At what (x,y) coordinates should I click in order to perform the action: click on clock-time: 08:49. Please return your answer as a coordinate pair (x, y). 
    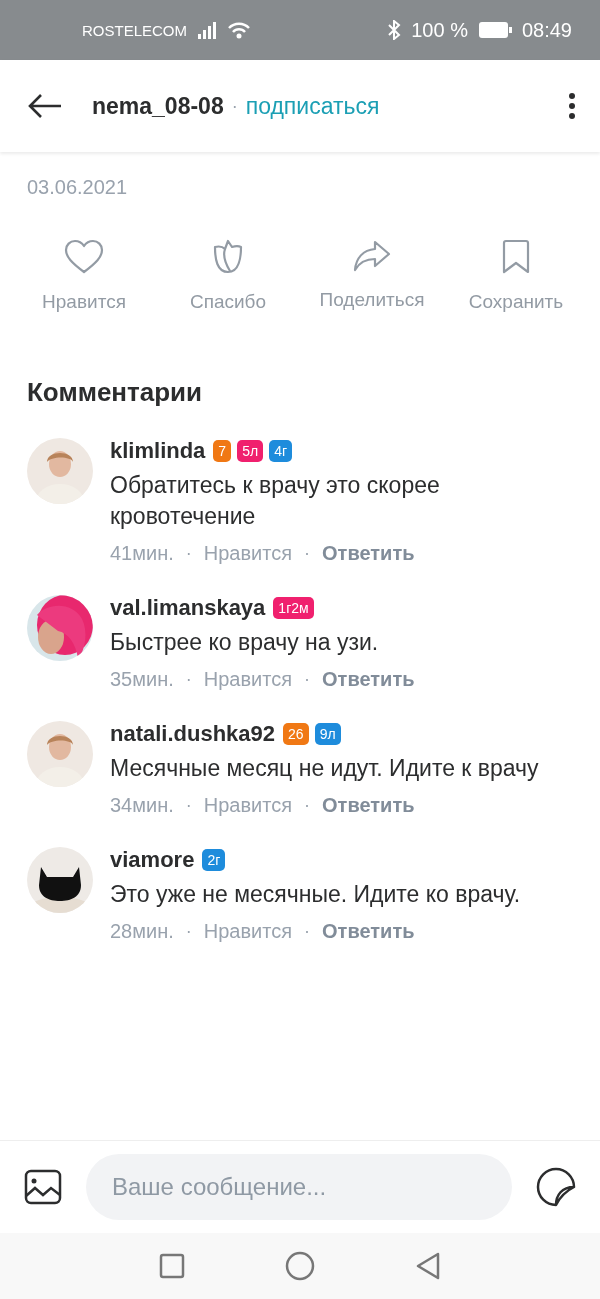
    Looking at the image, I should click on (546, 30).